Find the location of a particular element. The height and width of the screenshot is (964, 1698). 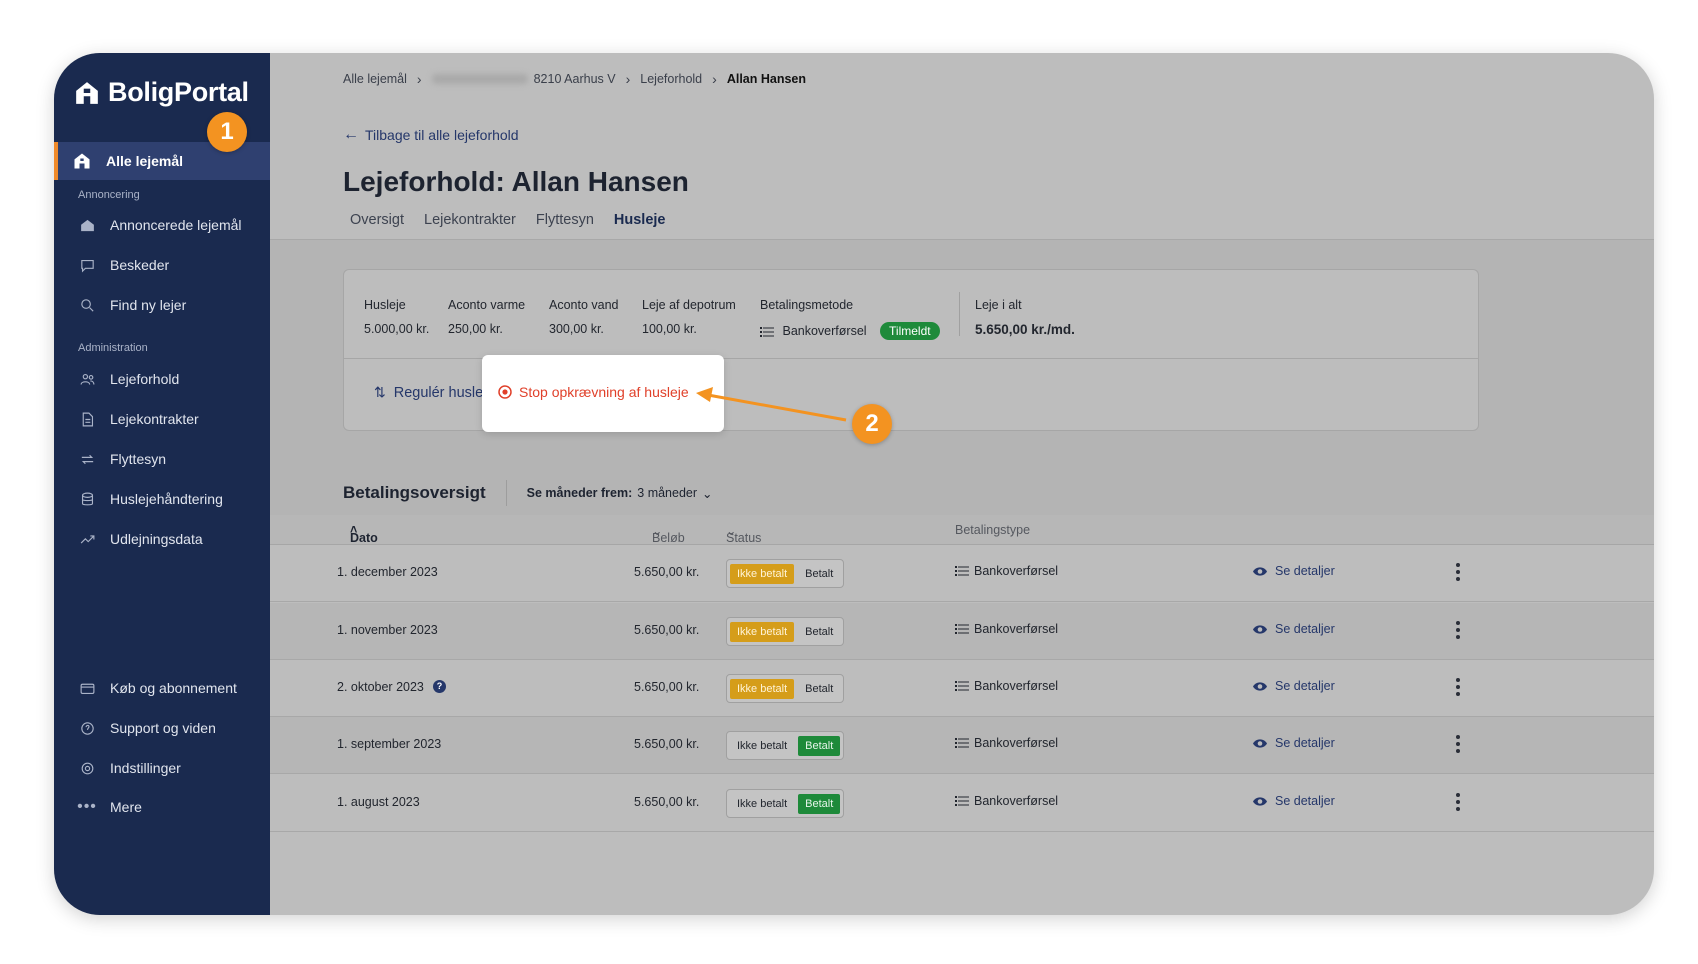

brand-logo: BoligPortal is located at coordinates (161, 92).